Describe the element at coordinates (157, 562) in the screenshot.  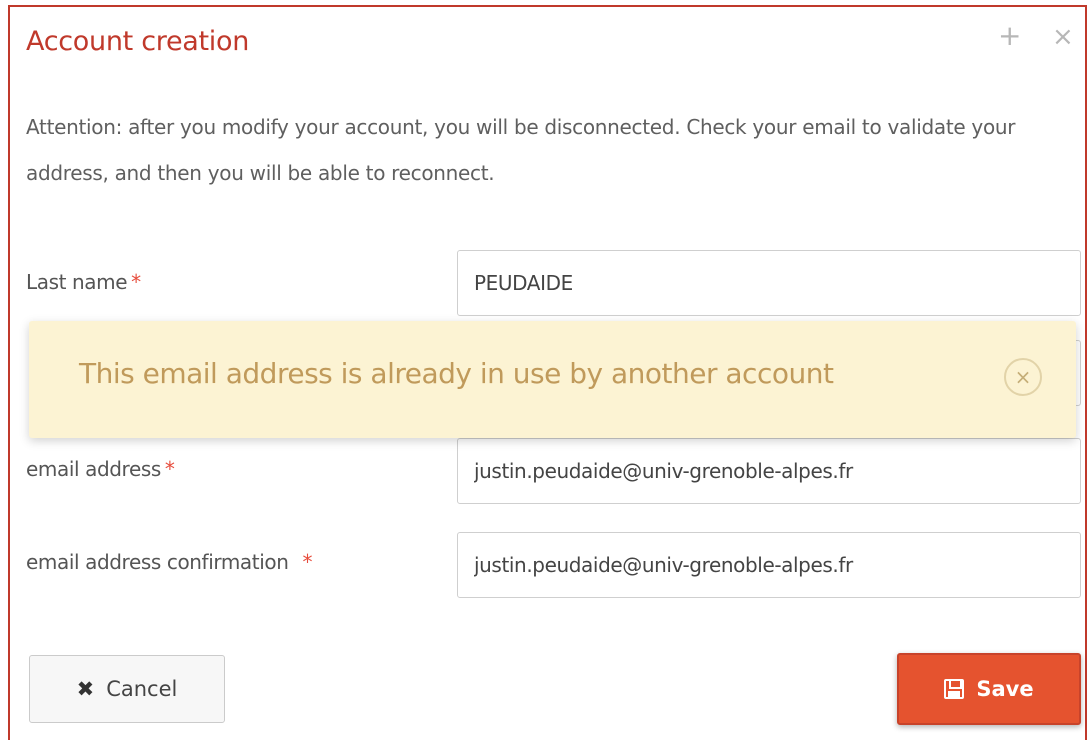
I see `email-confirmation-label-text: email address confirmation` at that location.